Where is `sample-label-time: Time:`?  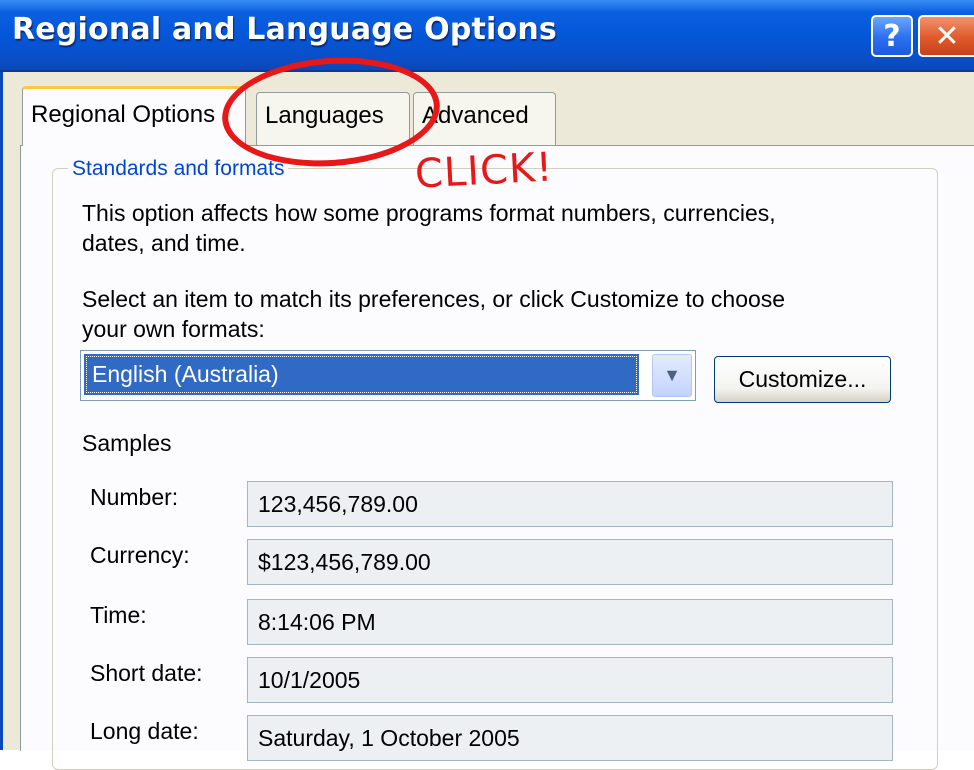
sample-label-time: Time: is located at coordinates (118, 615).